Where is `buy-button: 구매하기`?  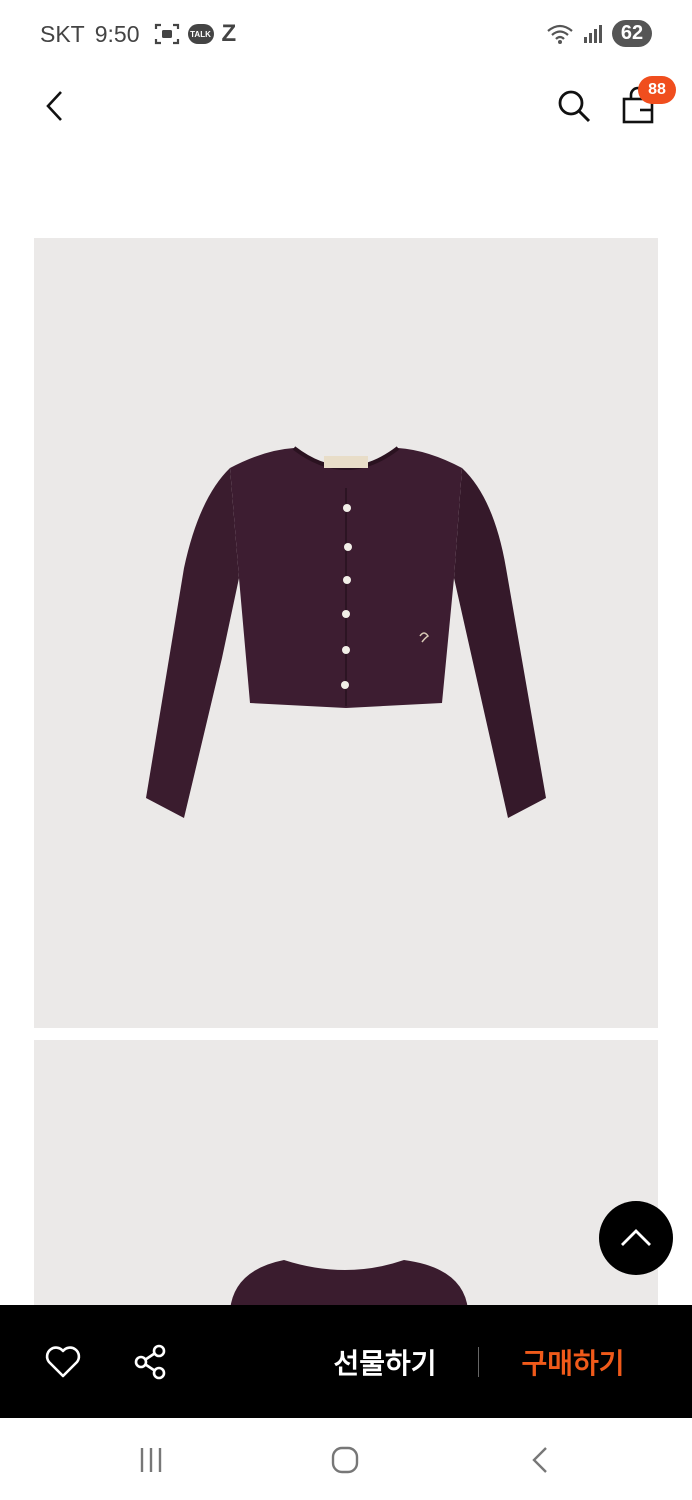
buy-button: 구매하기 is located at coordinates (573, 1362).